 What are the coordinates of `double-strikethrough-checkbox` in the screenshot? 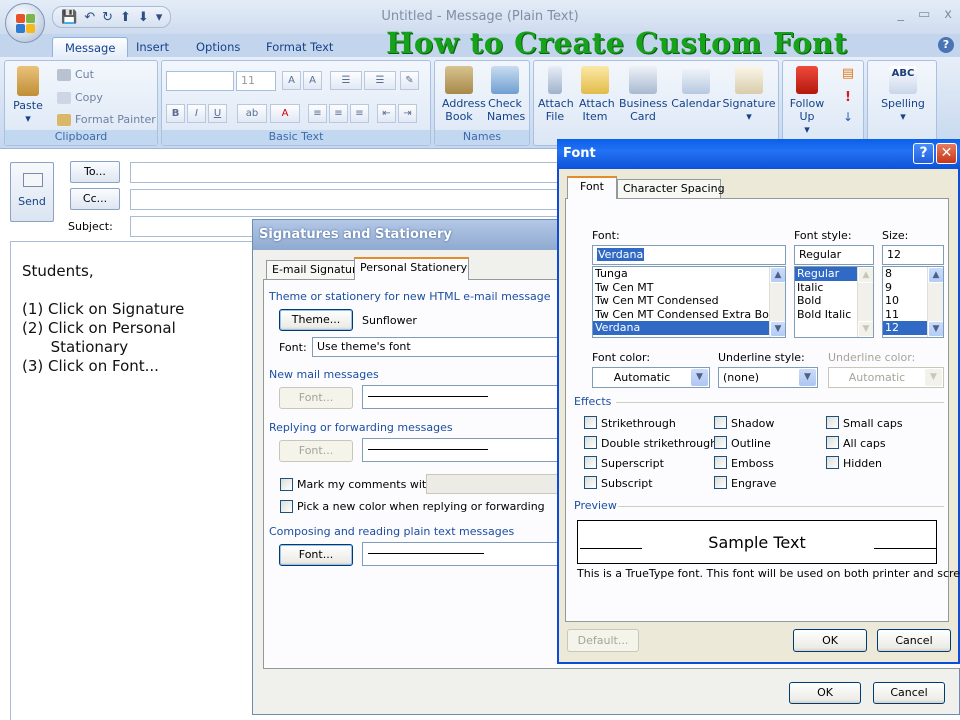 It's located at (590, 442).